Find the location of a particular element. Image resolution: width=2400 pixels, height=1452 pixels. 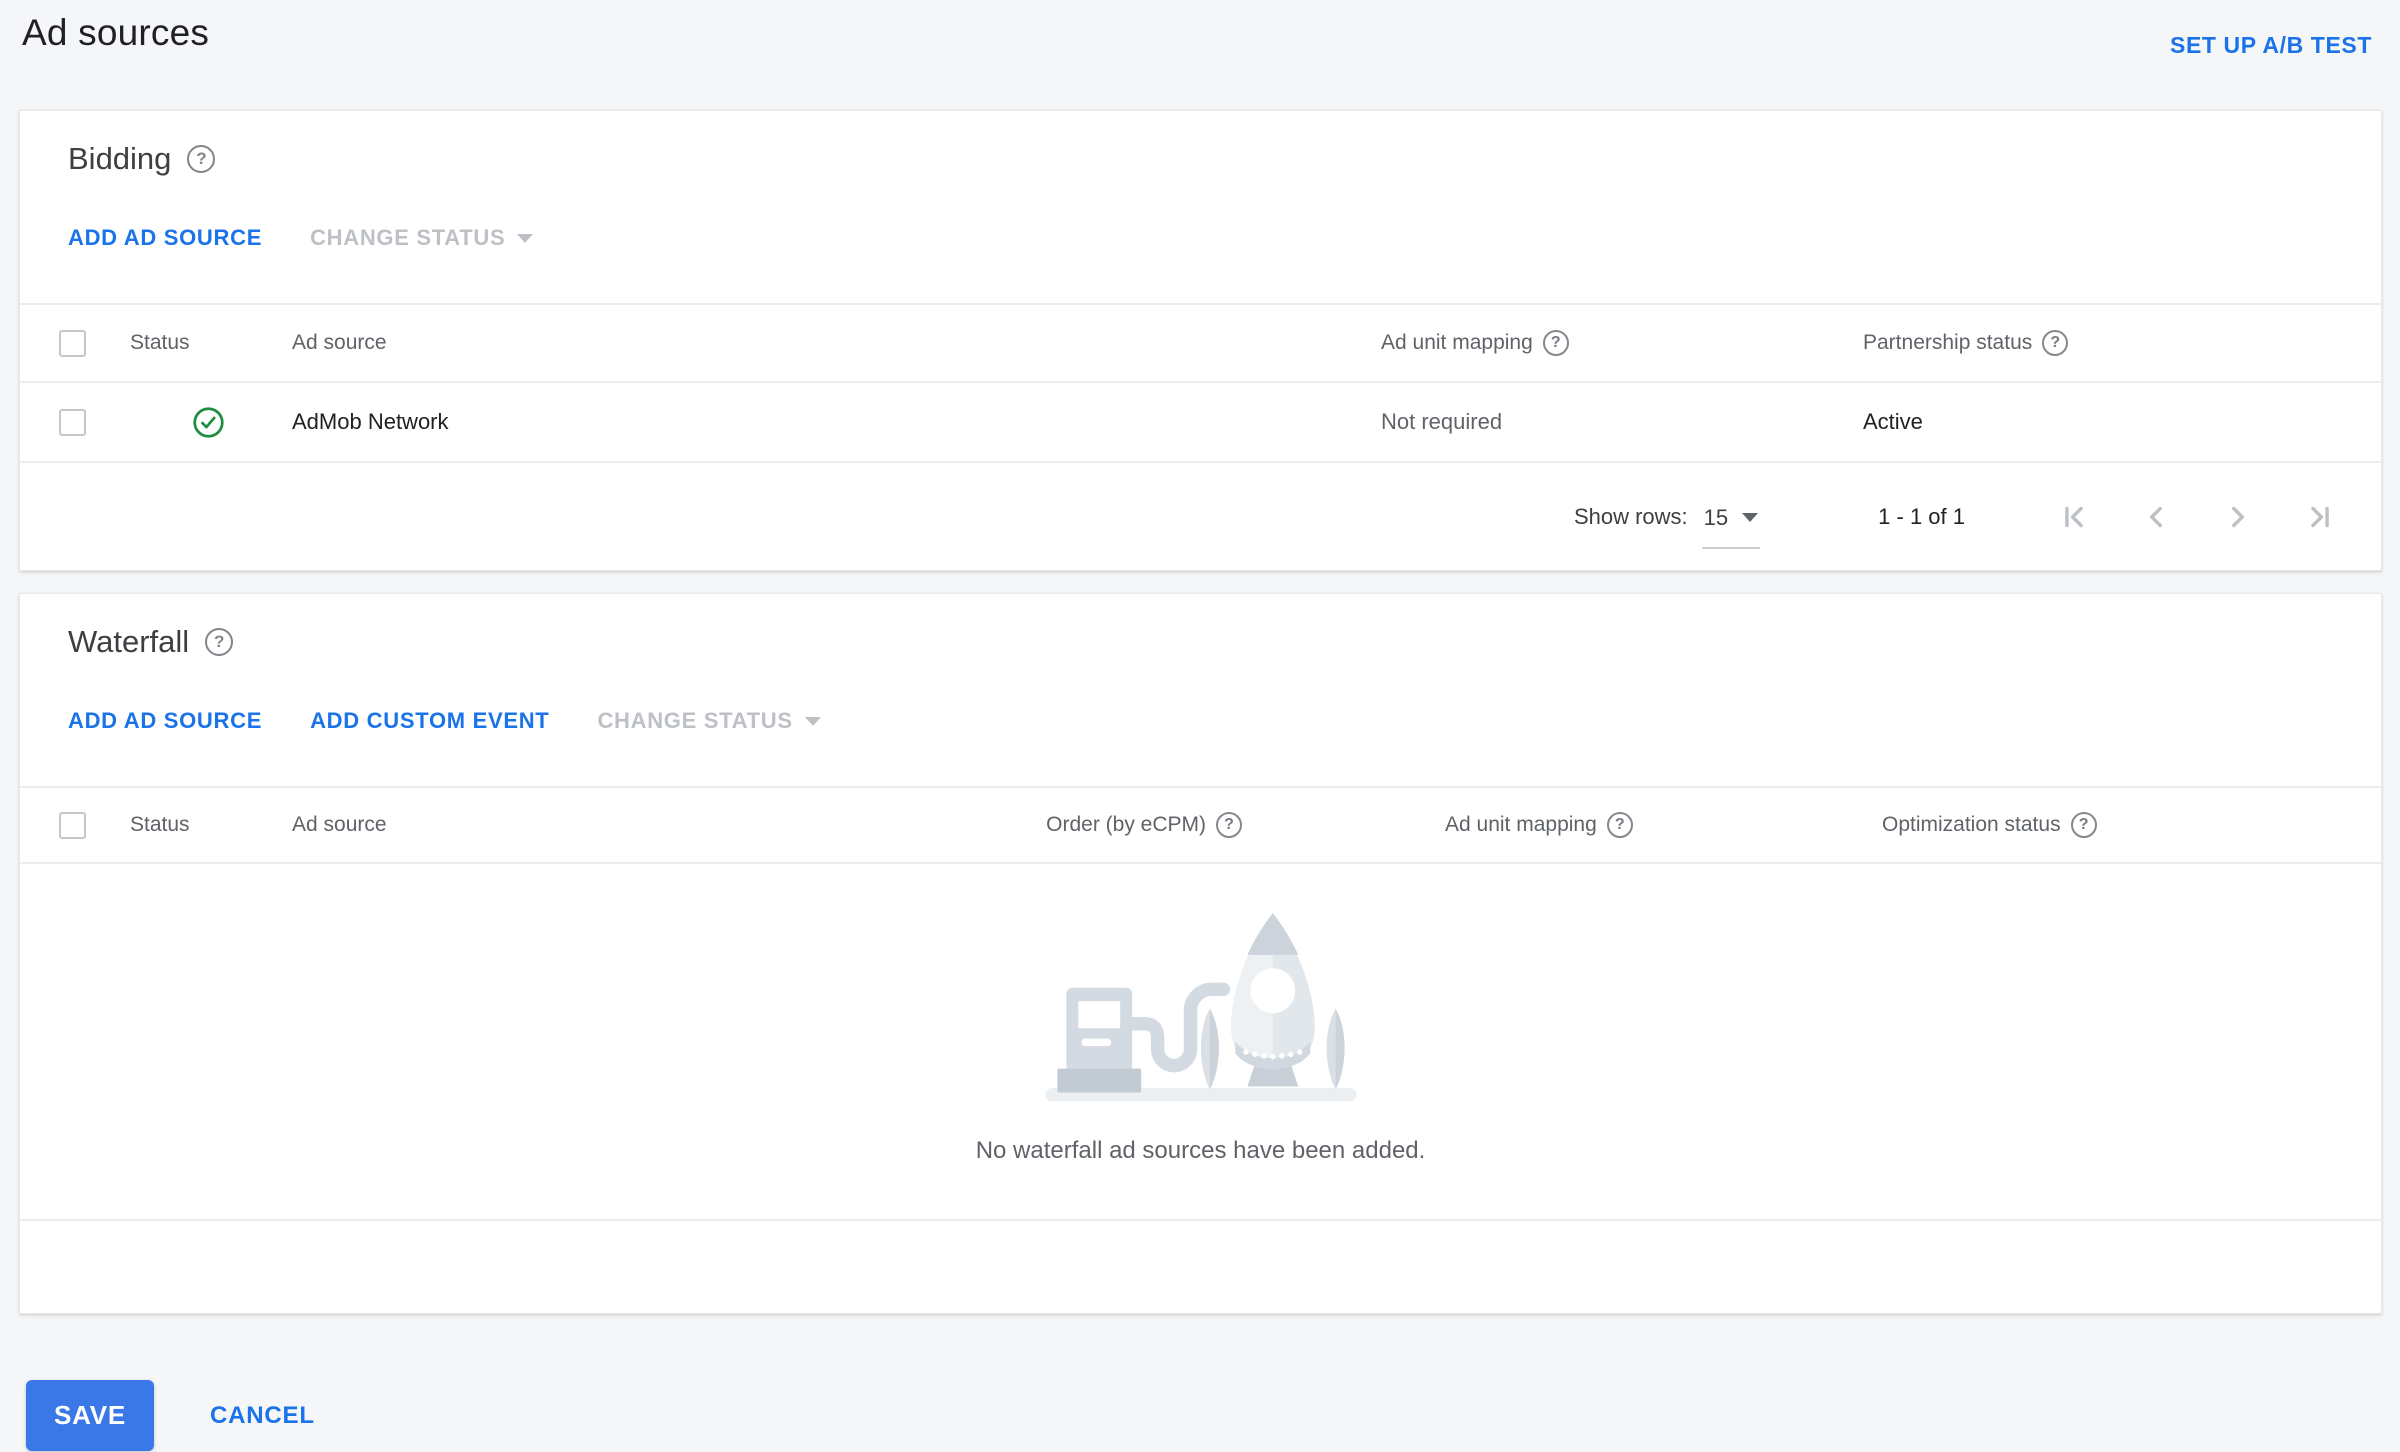

bidding-section-title: Bidding ? is located at coordinates (1200, 159).